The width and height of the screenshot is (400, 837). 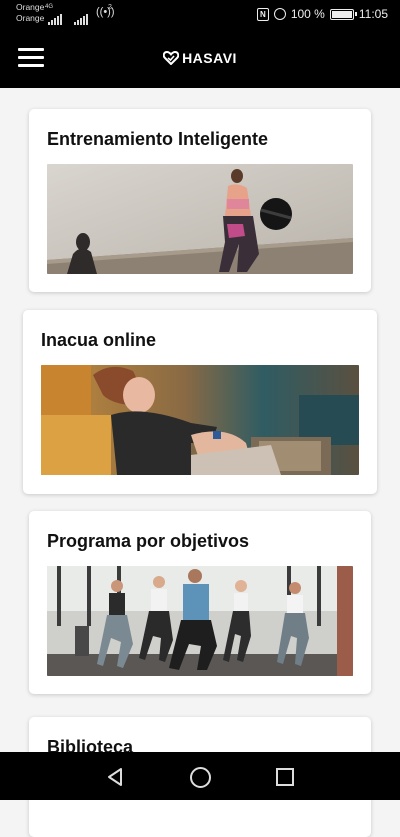 I want to click on hamburger-menu-icon, so click(x=31, y=58).